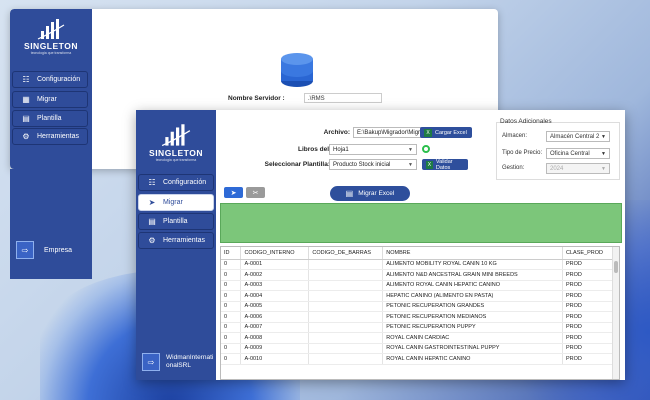 This screenshot has height=400, width=650. Describe the element at coordinates (176, 153) in the screenshot. I see `brand-name: SINGLETON` at that location.